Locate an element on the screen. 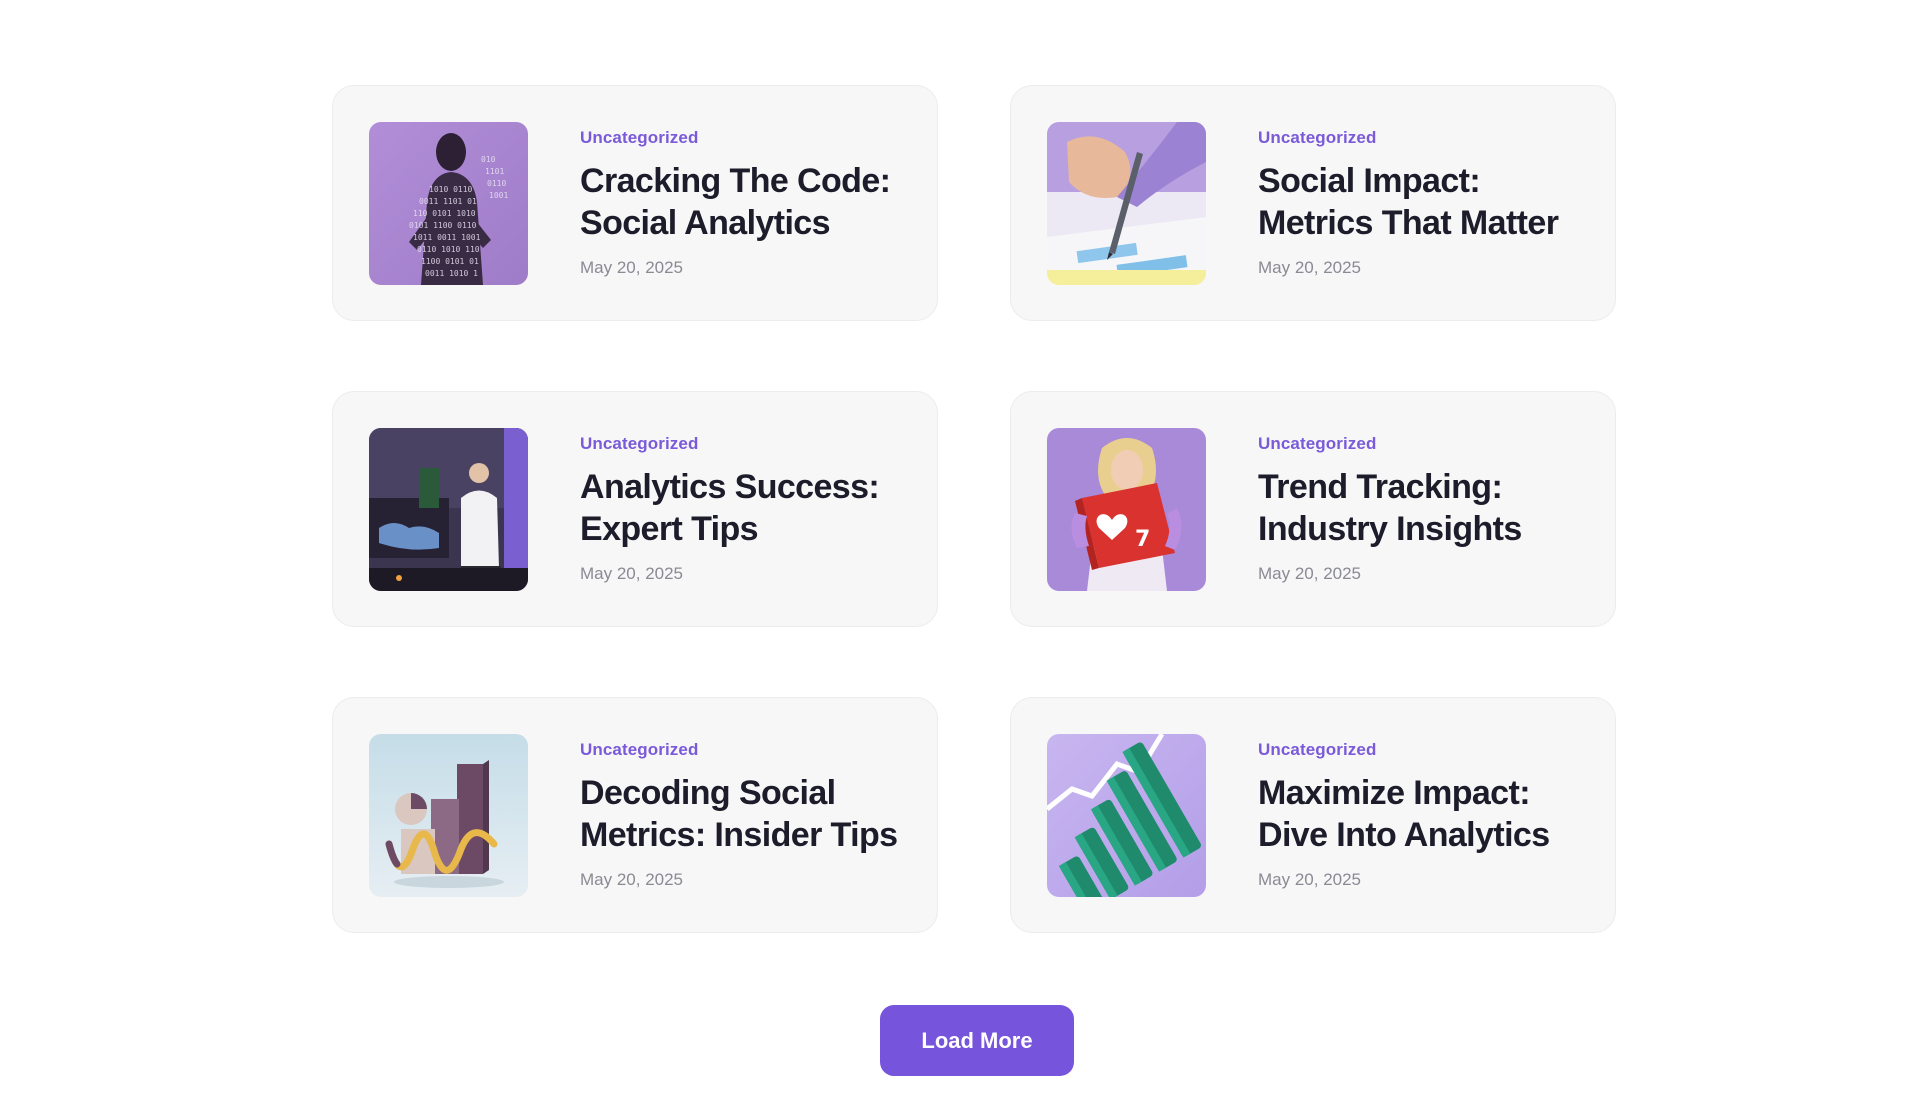 The image size is (1920, 1110). svg-text: 010 is located at coordinates (488, 159).